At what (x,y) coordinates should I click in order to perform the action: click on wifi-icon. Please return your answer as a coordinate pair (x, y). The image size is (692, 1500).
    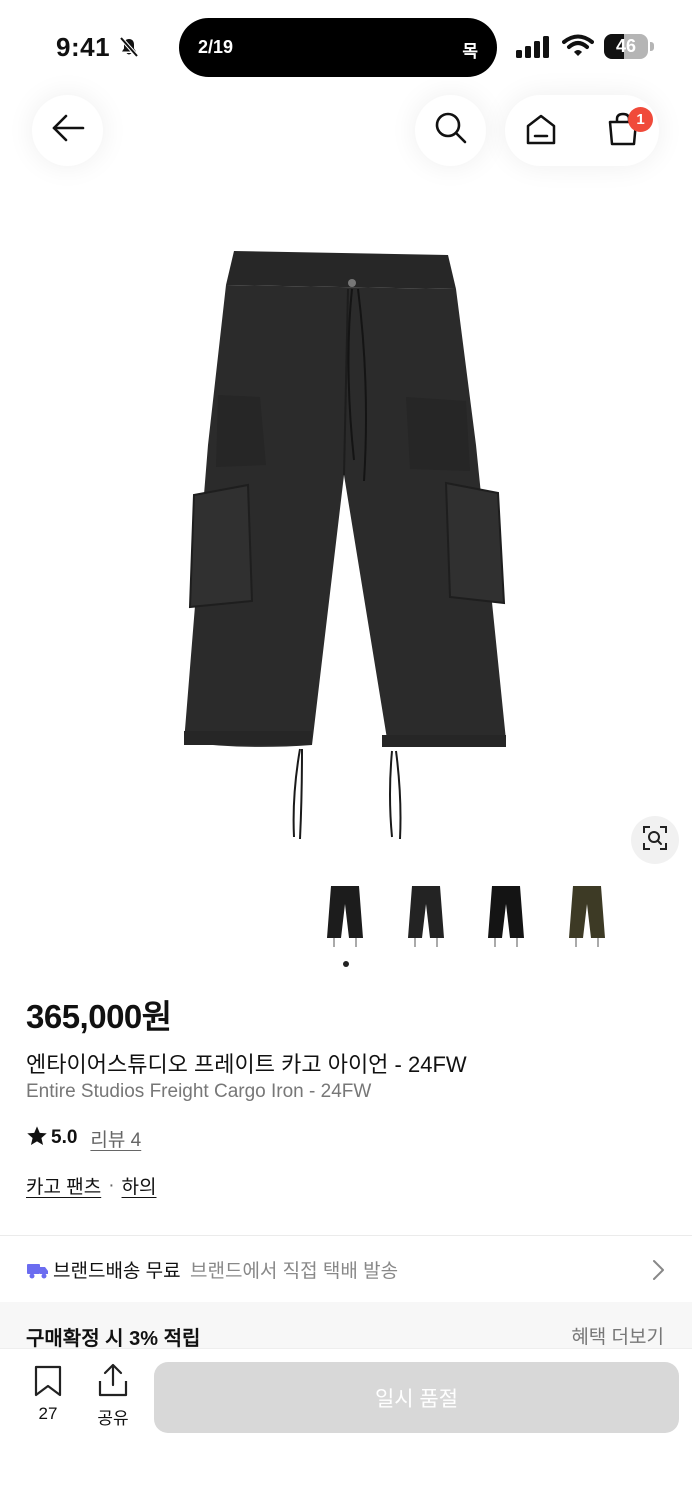
    Looking at the image, I should click on (578, 48).